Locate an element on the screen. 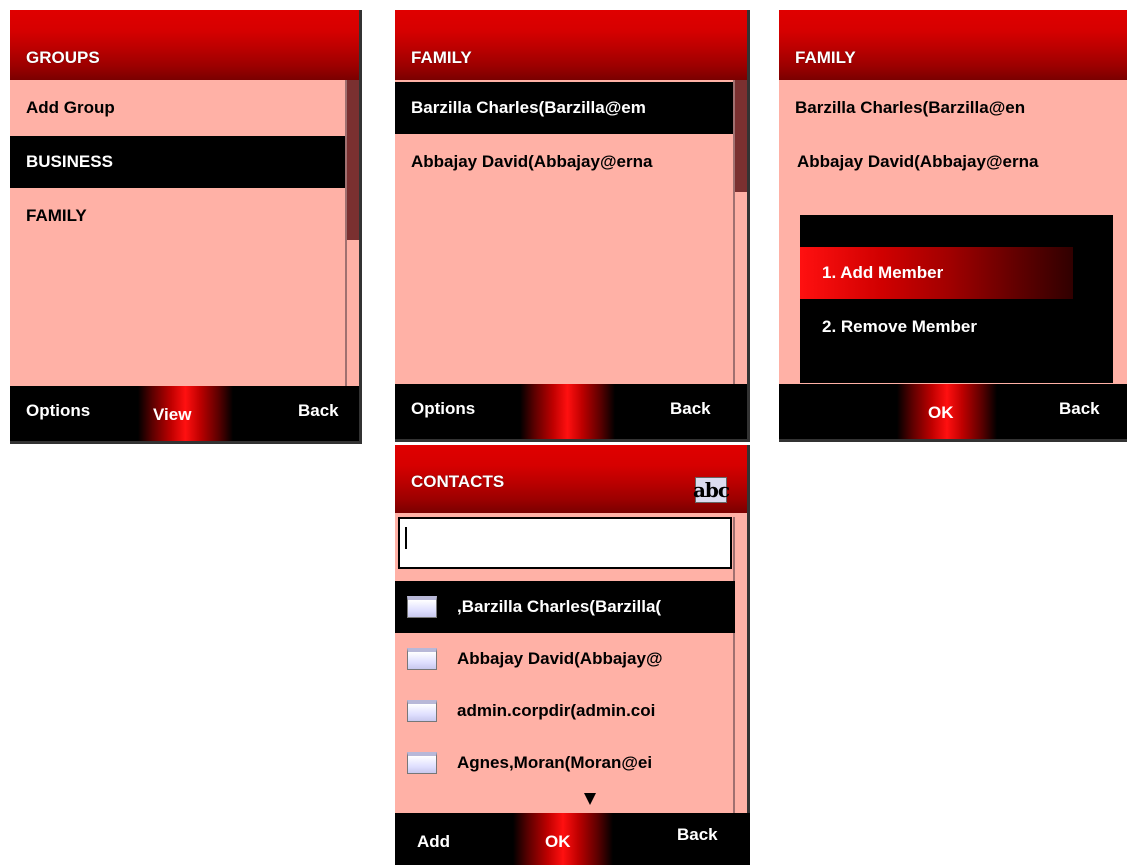  search-field is located at coordinates (565, 543).